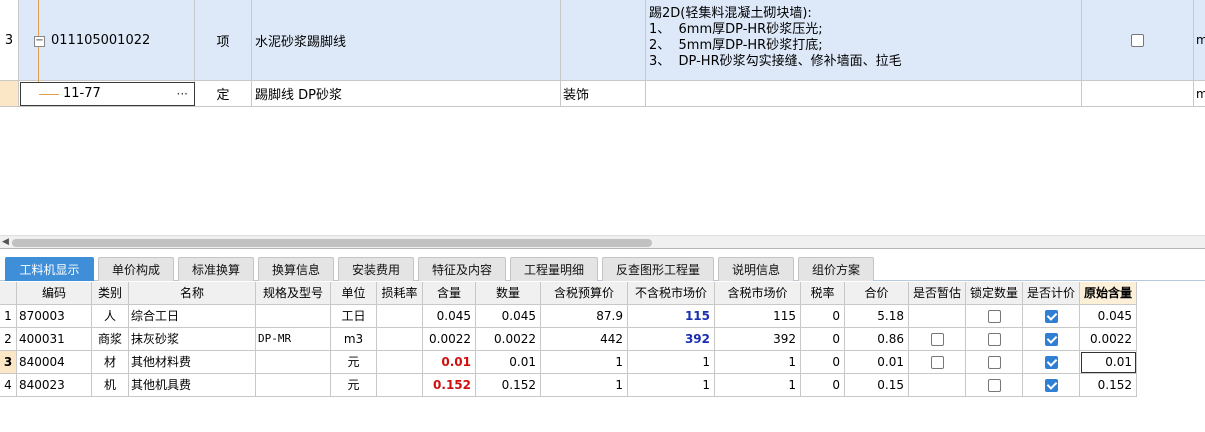 Image resolution: width=1205 pixels, height=432 pixels. Describe the element at coordinates (1108, 339) in the screenshot. I see `cell-original-content: 0.0022` at that location.